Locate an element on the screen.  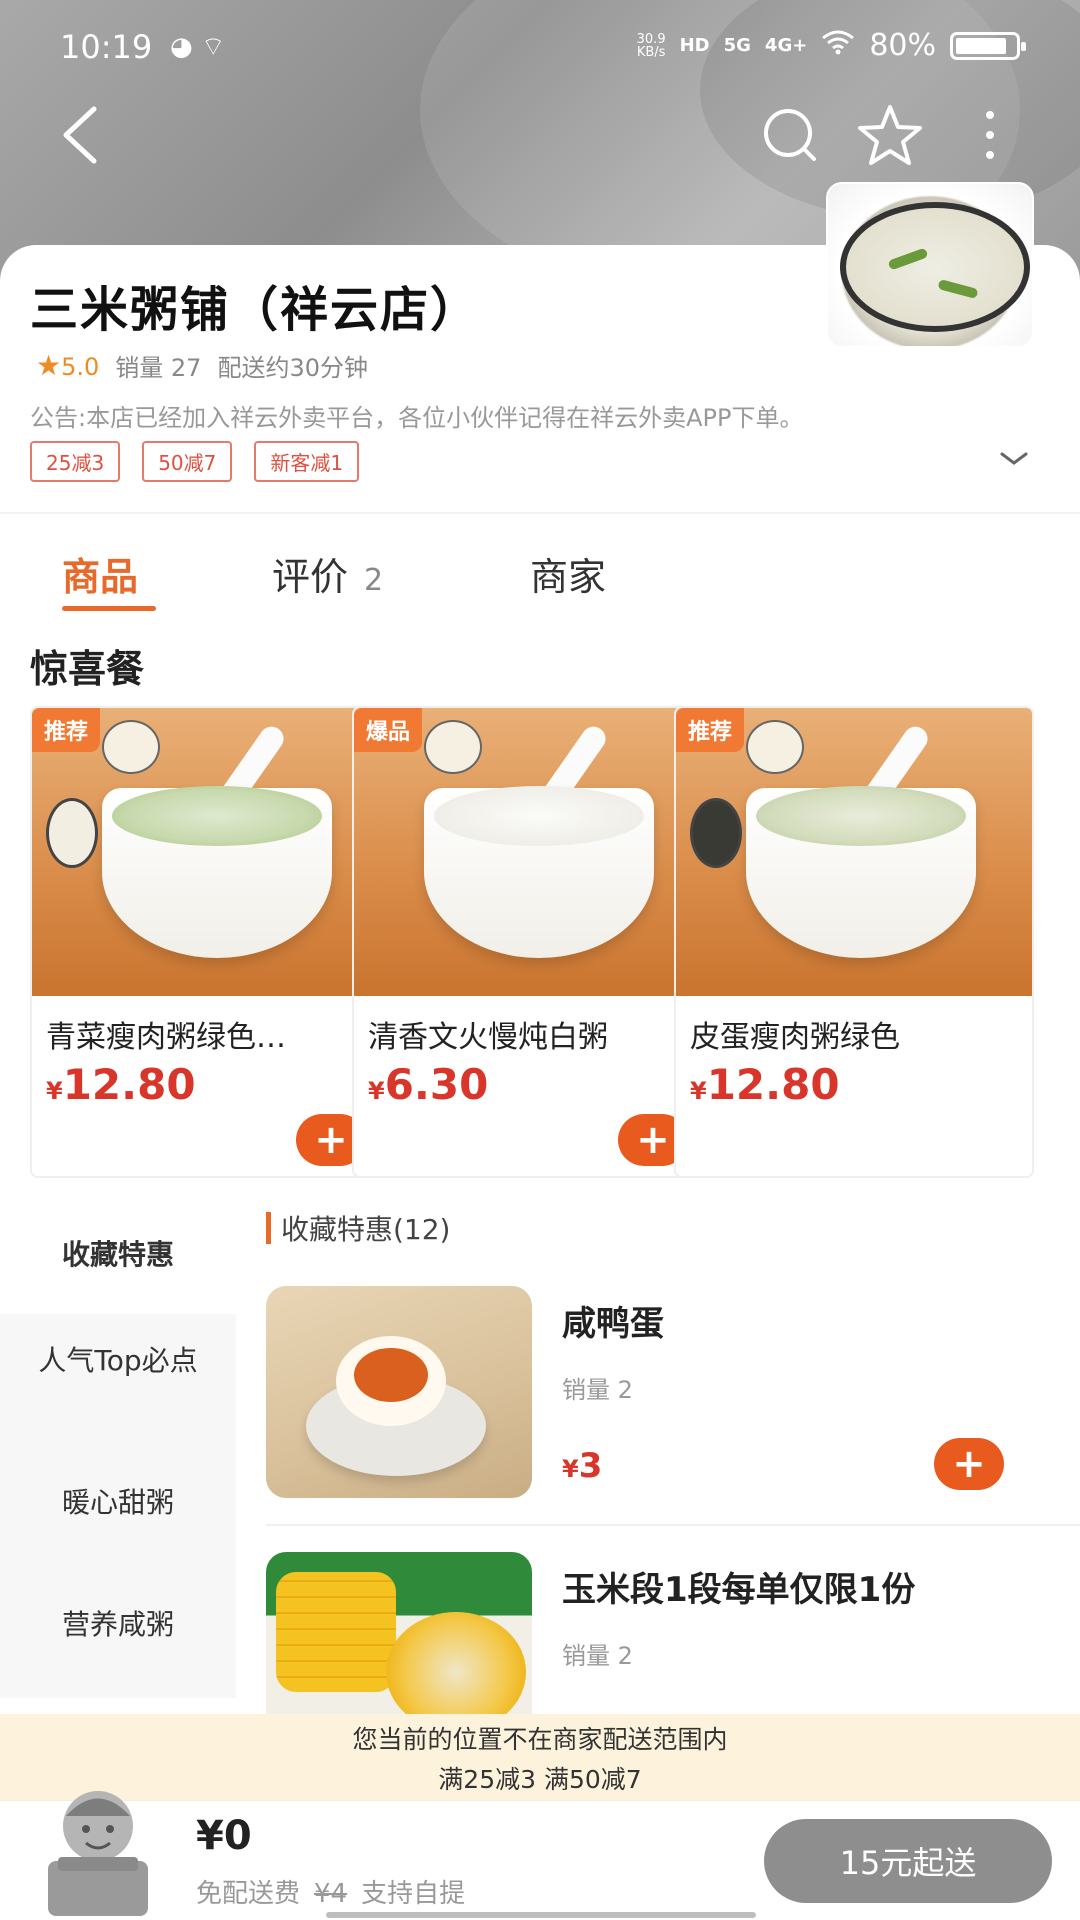
more-vertical-icon is located at coordinates (990, 135).